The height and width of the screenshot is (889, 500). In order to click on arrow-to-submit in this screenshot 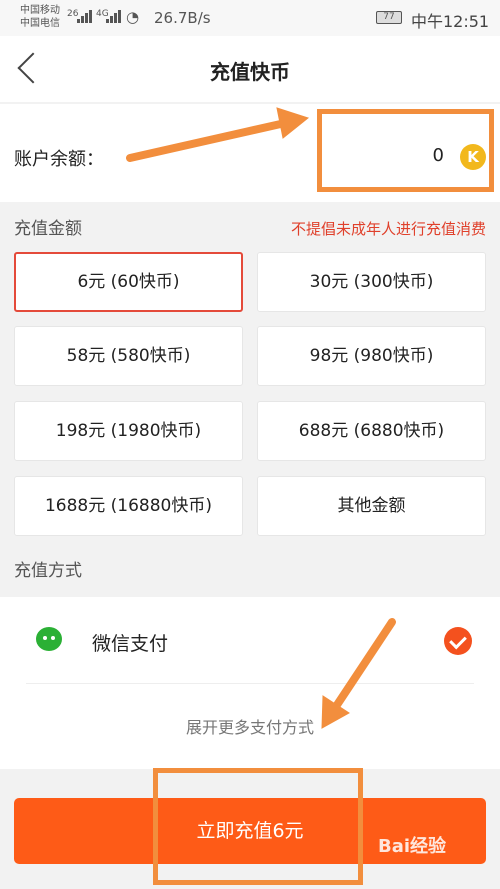, I will do `click(358, 673)`.